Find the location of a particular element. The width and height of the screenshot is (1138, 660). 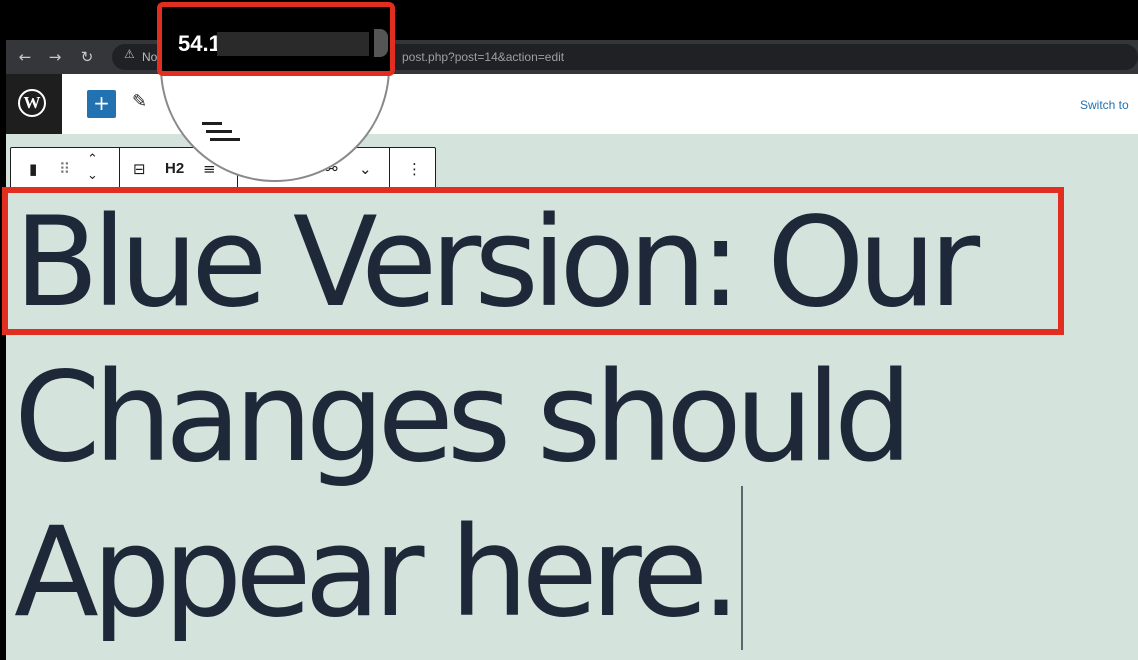

switch-link: Switch to is located at coordinates (1104, 105).